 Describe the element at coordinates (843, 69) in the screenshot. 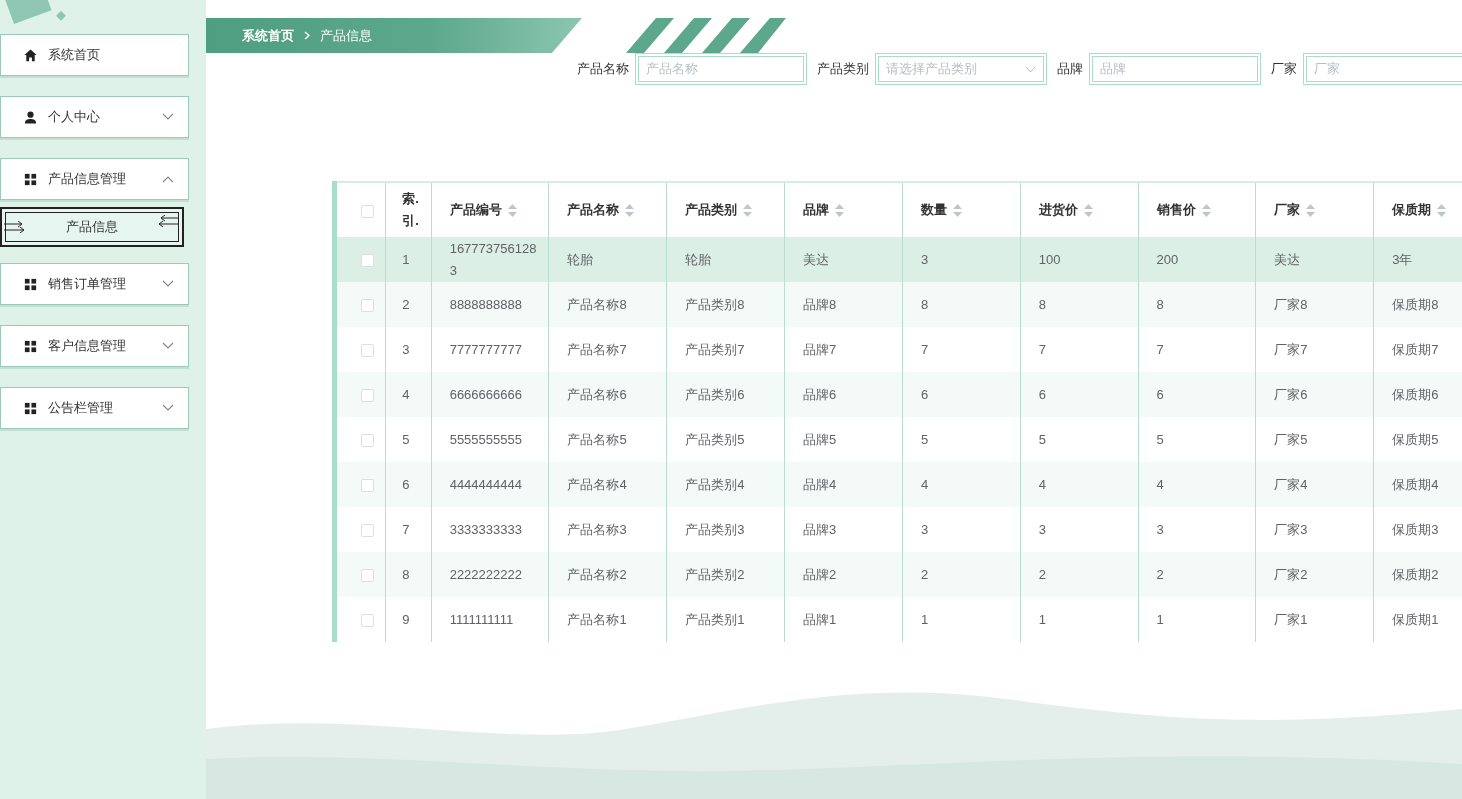

I see `filter-label: 产品类别` at that location.